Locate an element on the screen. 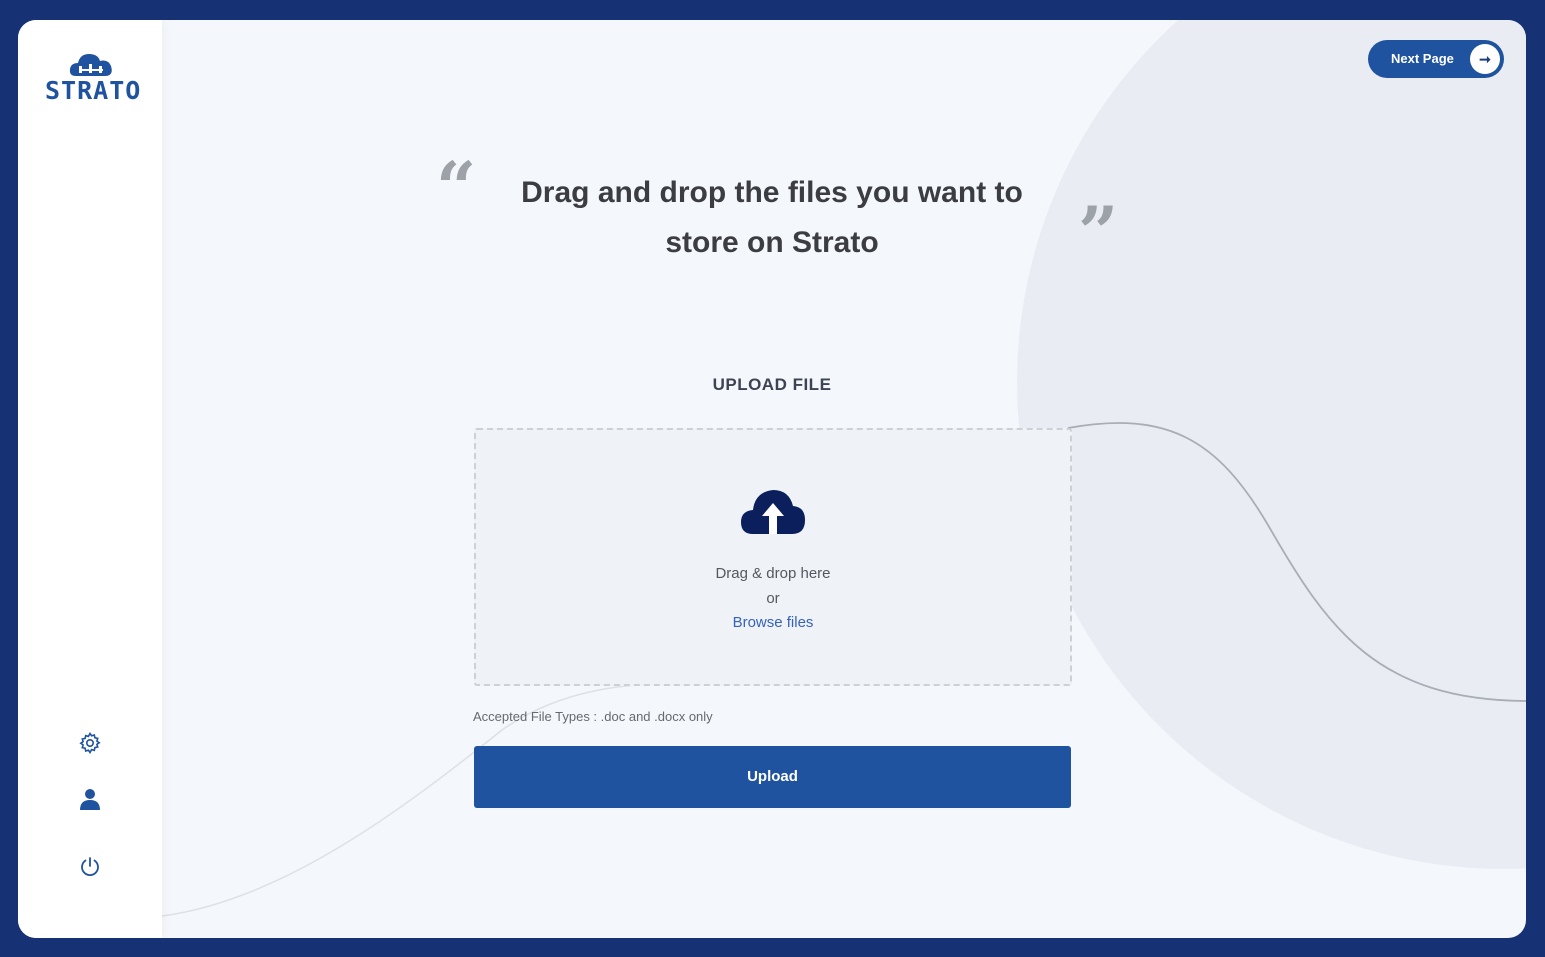  headline-line-1: Drag and drop the files you want to is located at coordinates (772, 192).